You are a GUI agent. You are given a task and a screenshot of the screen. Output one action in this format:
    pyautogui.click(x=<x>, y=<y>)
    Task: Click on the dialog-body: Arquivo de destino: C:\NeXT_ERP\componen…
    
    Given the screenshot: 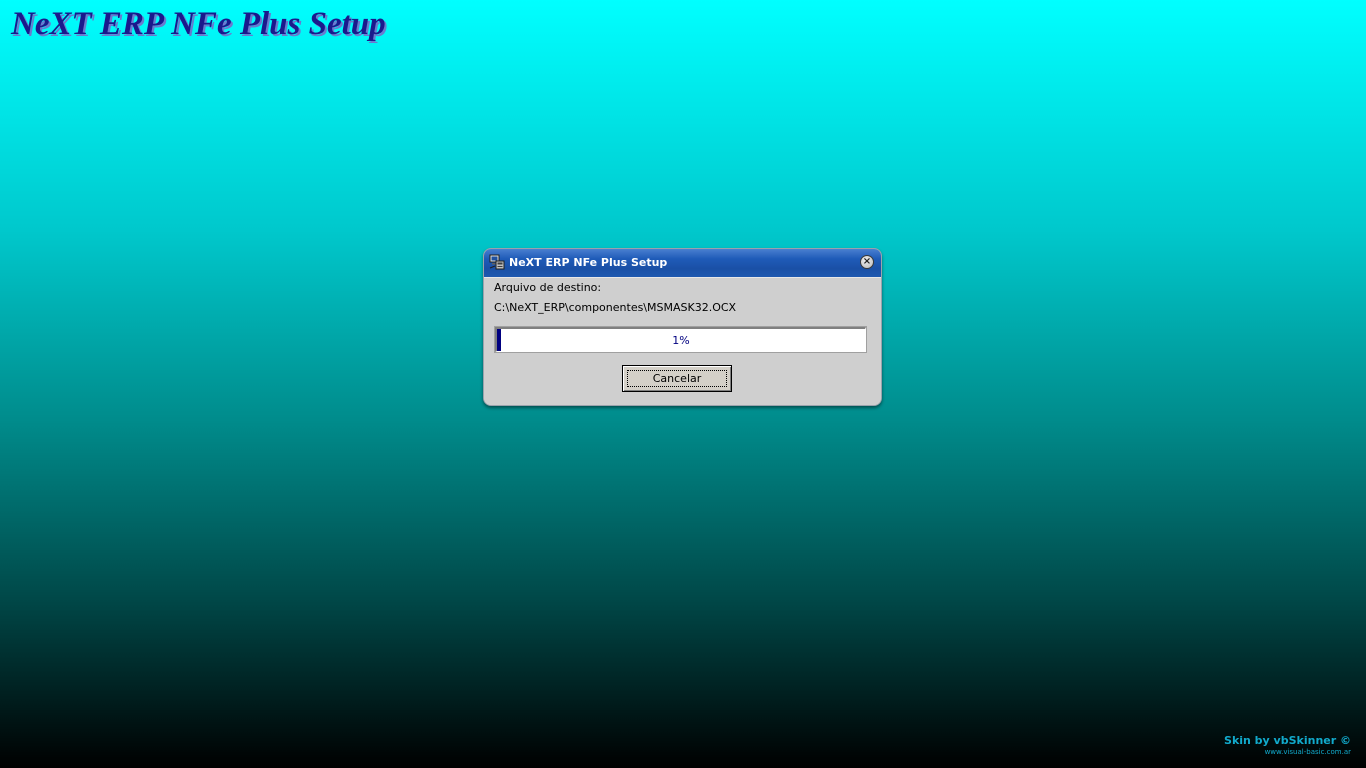 What is the action you would take?
    pyautogui.click(x=682, y=341)
    